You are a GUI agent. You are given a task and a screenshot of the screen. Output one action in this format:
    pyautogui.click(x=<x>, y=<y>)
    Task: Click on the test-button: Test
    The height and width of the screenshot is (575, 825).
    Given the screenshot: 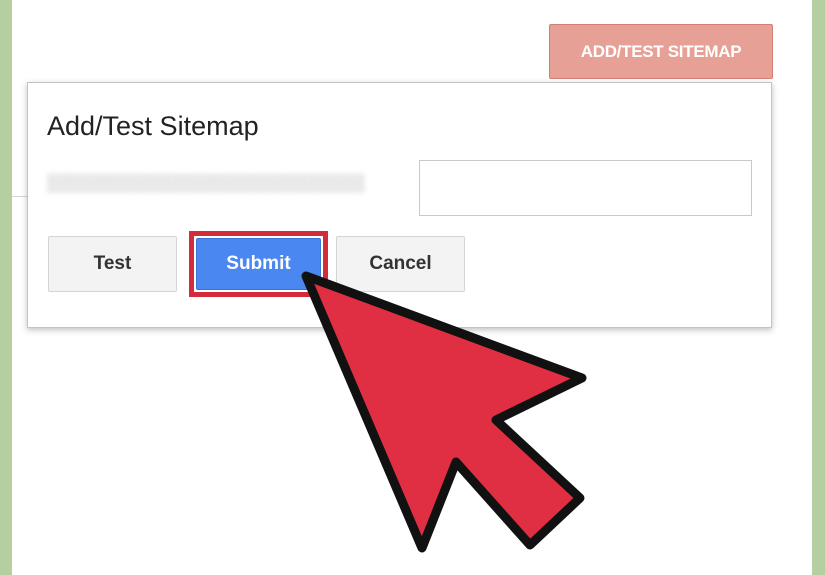 What is the action you would take?
    pyautogui.click(x=112, y=264)
    